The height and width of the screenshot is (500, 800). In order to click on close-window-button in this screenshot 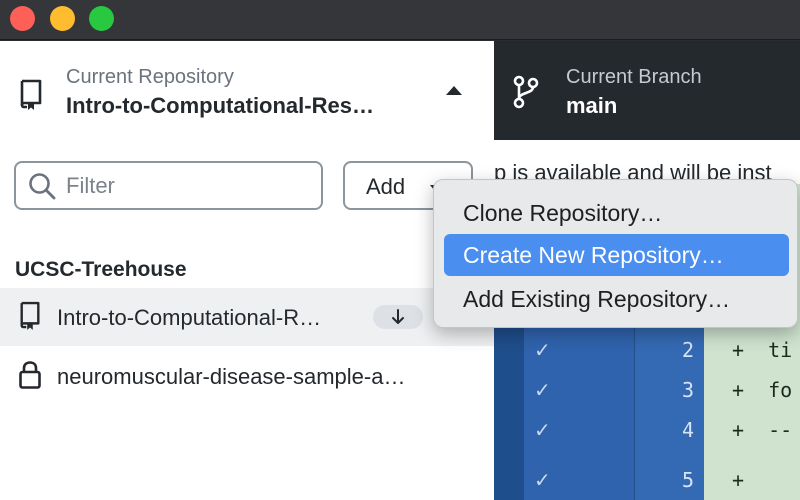, I will do `click(22, 18)`.